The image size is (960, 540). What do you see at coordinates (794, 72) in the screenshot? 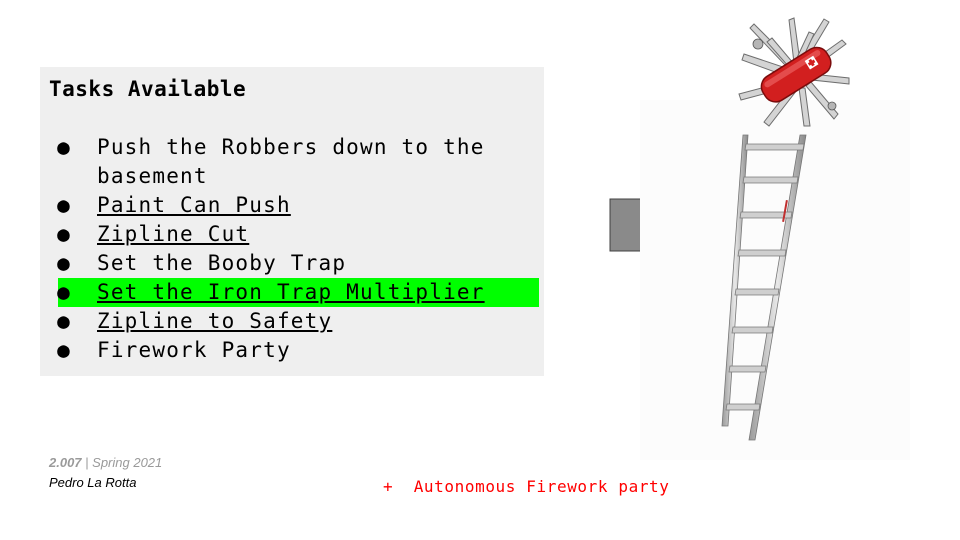
I see `swiss-army-knife-image` at bounding box center [794, 72].